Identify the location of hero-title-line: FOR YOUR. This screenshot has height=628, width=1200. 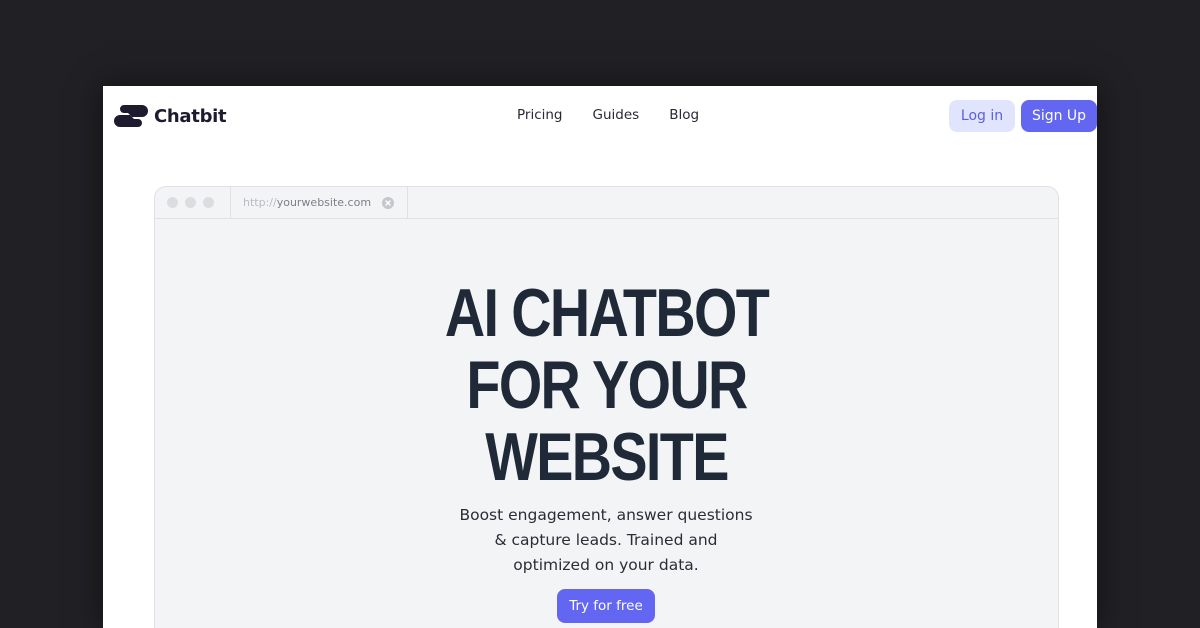
(607, 385).